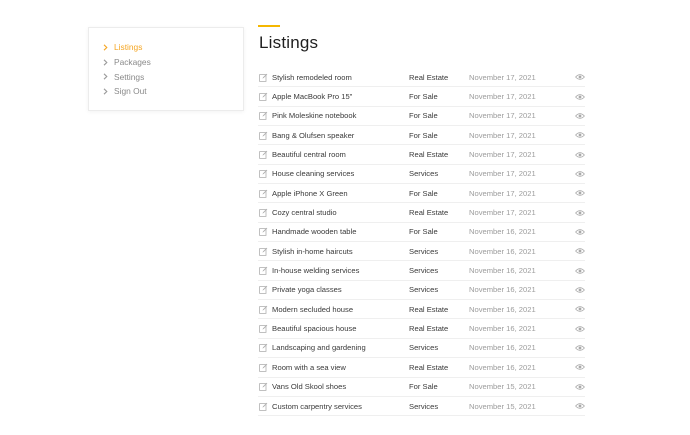 The width and height of the screenshot is (690, 435). What do you see at coordinates (340, 154) in the screenshot?
I see `listing-name: Beautiful central room` at bounding box center [340, 154].